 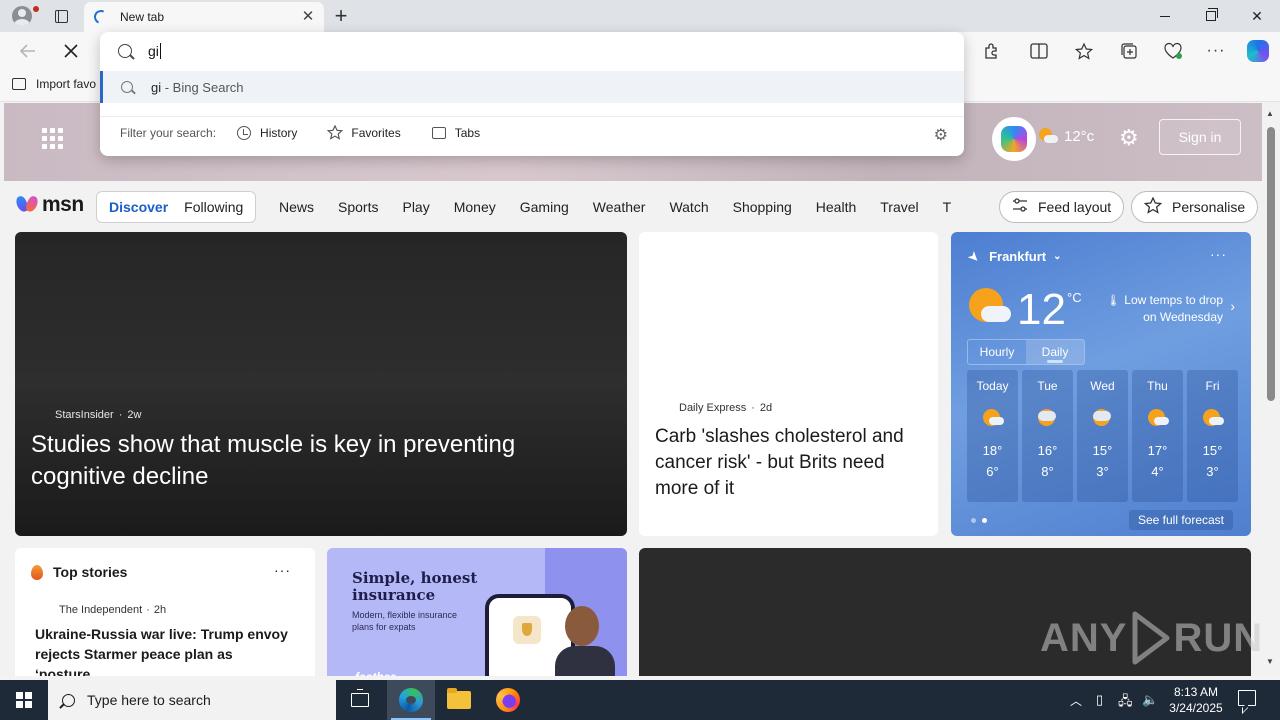 What do you see at coordinates (50, 205) in the screenshot?
I see `msn-logo: msn` at bounding box center [50, 205].